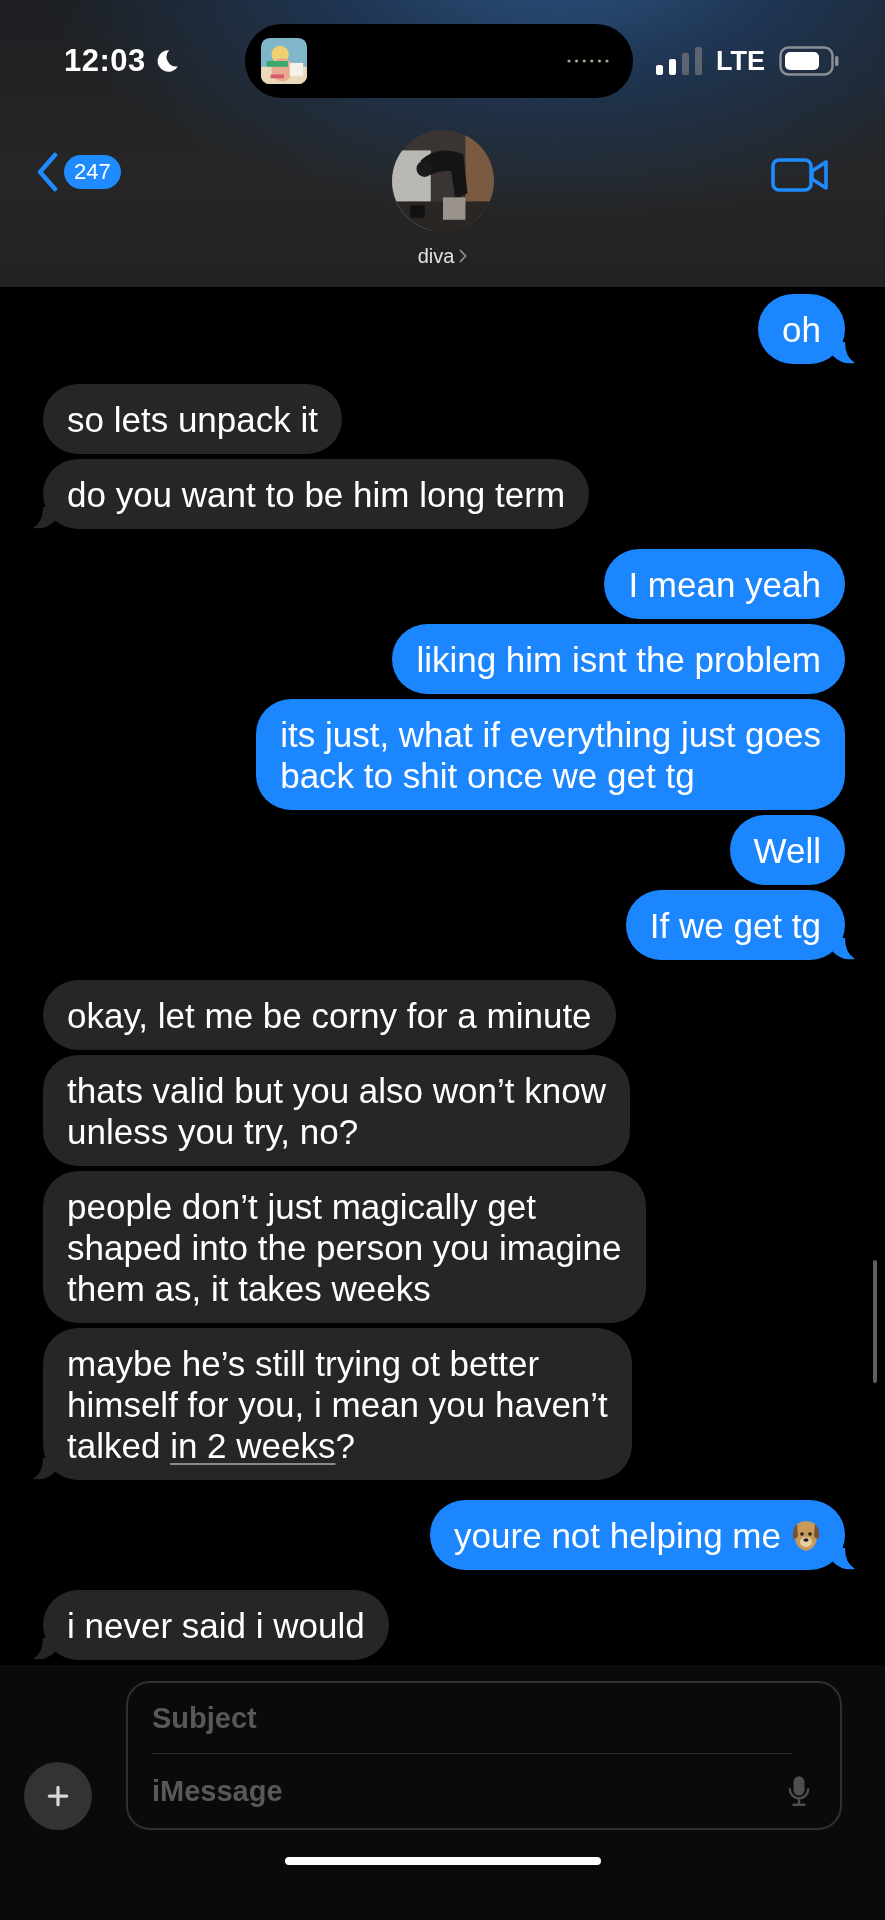 This screenshot has height=1920, width=885. What do you see at coordinates (470, 1791) in the screenshot?
I see `message-field: iMessage` at bounding box center [470, 1791].